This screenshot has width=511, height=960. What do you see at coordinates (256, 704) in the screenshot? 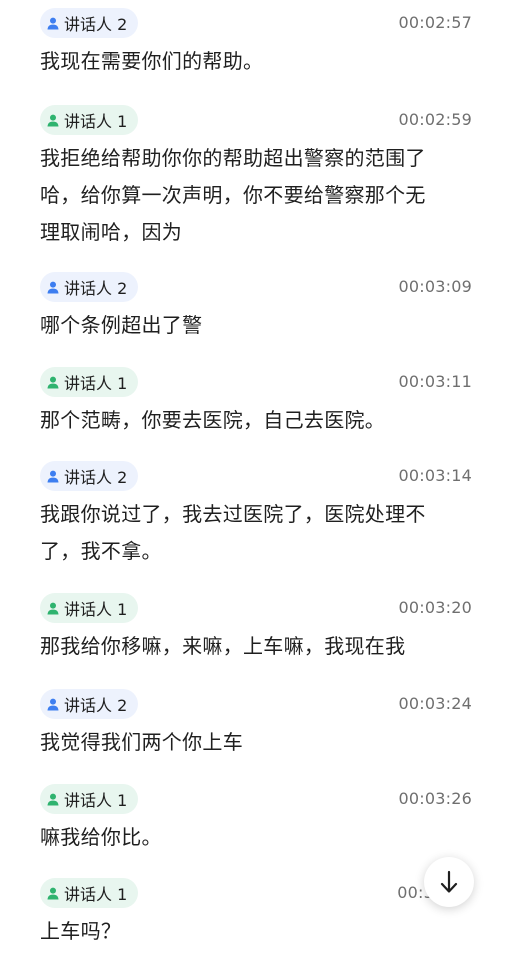
I see `entry-header: 讲话人 2 00:03:24` at bounding box center [256, 704].